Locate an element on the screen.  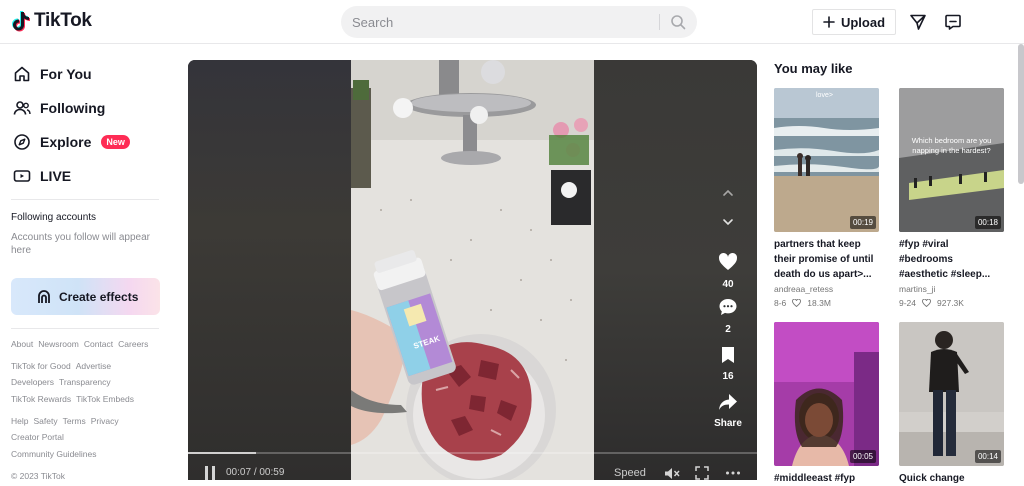
current-time: 00:07 is located at coordinates (239, 472).